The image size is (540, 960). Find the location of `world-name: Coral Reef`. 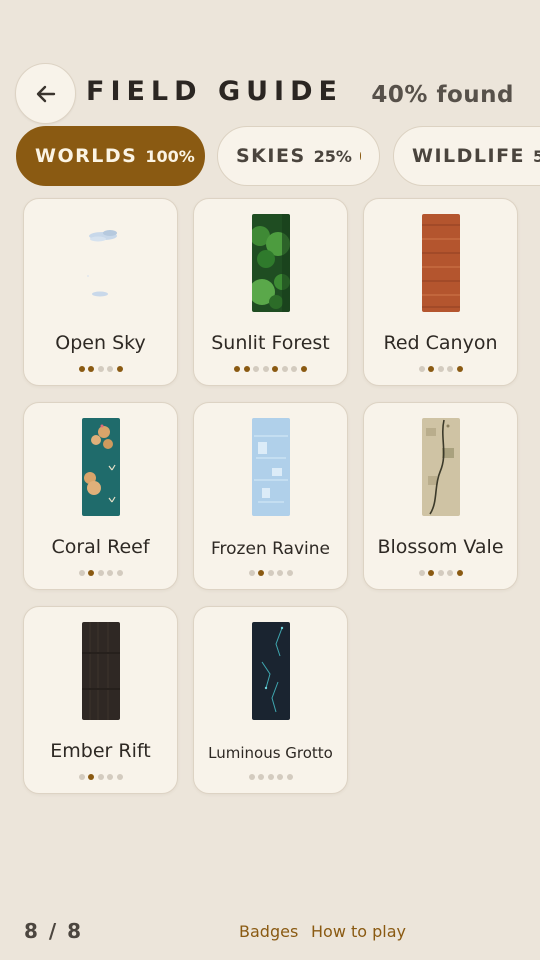

world-name: Coral Reef is located at coordinates (100, 547).